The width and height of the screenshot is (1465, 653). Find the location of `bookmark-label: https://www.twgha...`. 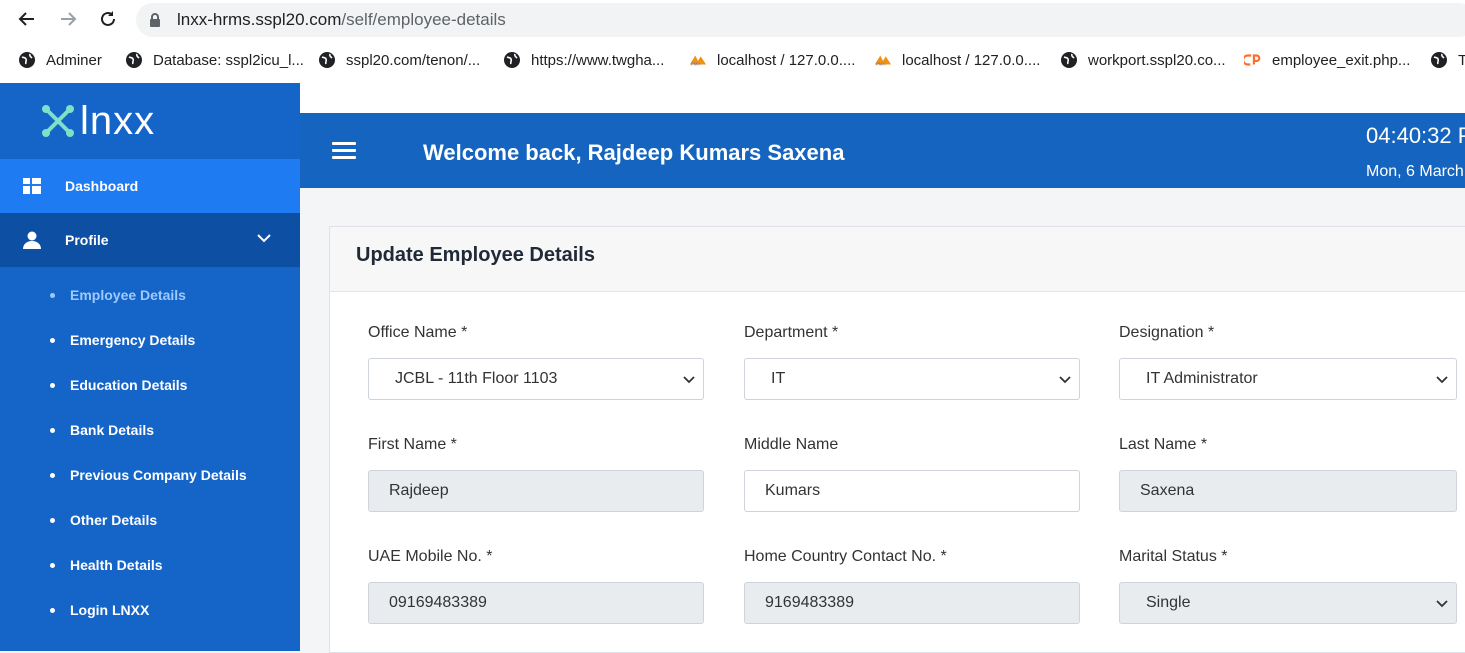

bookmark-label: https://www.twgha... is located at coordinates (598, 60).